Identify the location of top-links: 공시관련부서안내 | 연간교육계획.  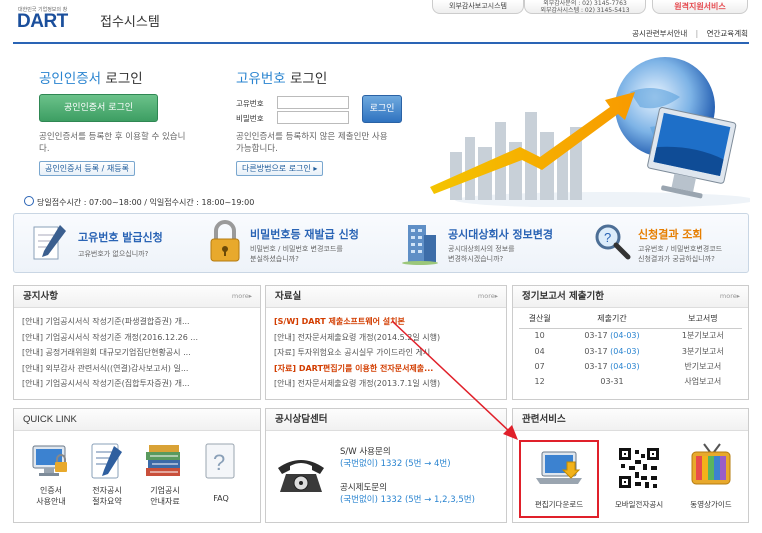
(690, 33).